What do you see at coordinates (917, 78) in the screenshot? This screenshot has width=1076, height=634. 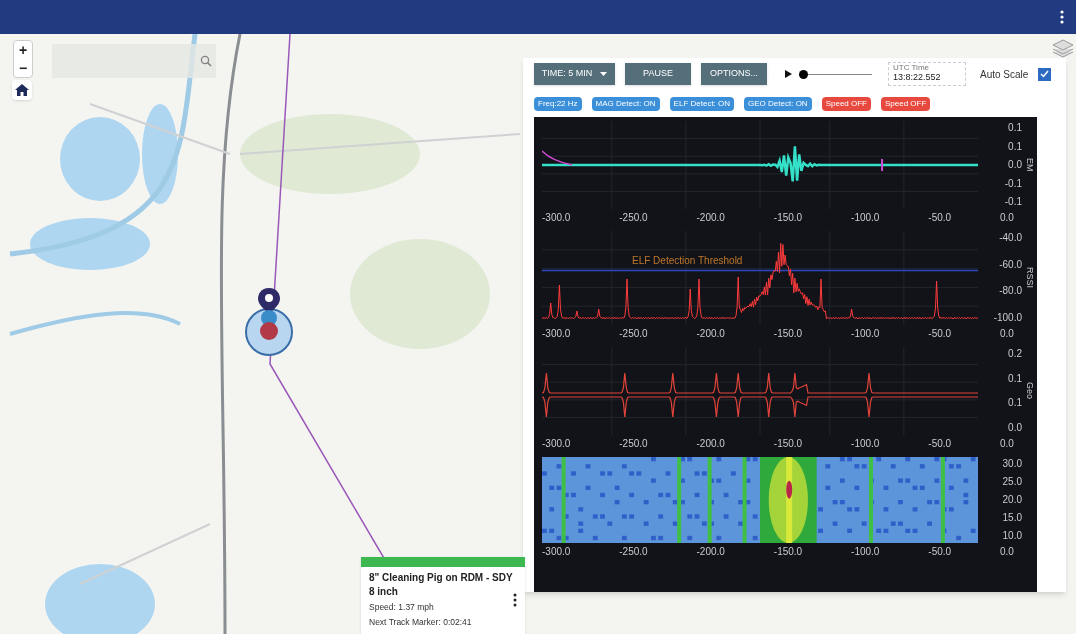 I see `utc-time-value: 13:8:22.552` at bounding box center [917, 78].